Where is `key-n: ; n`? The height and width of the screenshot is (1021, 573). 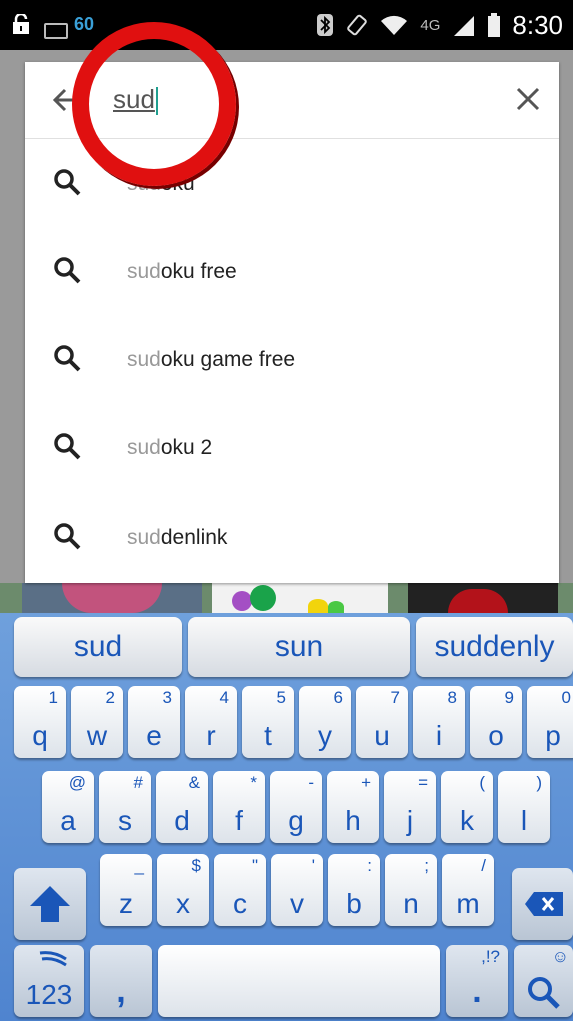 key-n: ; n is located at coordinates (411, 890).